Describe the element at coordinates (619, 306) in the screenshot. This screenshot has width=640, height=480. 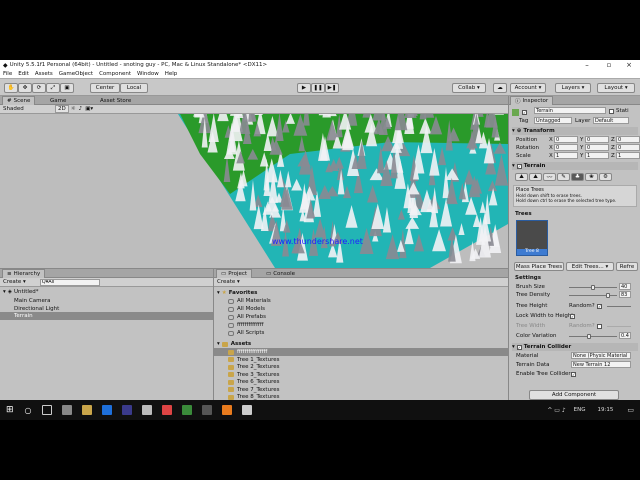
I see `tree-height-range-slider` at that location.